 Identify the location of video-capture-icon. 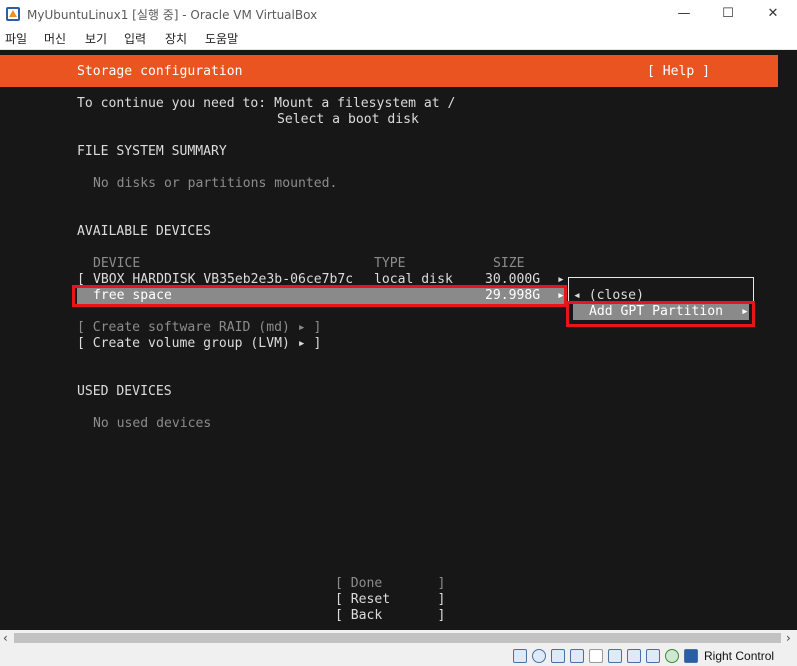
(653, 656).